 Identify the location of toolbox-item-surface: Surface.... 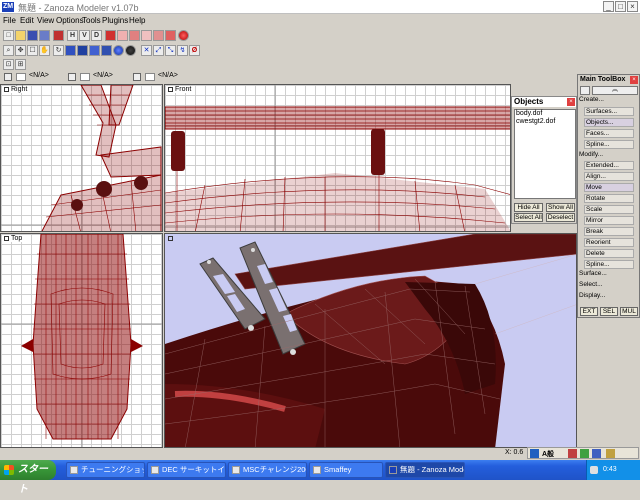
(593, 274).